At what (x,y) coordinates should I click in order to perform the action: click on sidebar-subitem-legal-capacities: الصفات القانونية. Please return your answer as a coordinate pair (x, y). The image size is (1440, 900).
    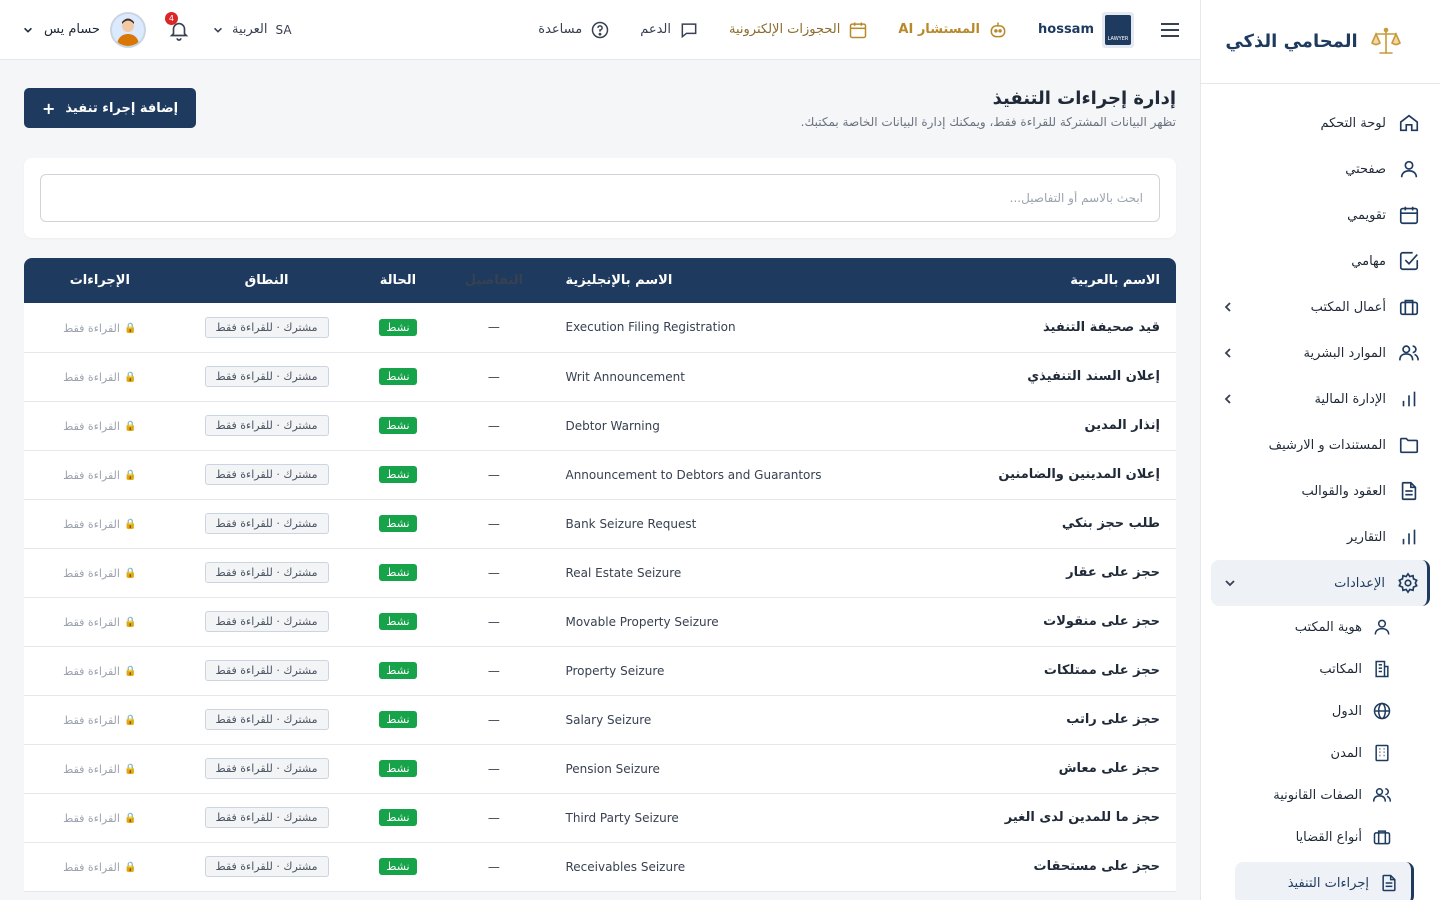
    Looking at the image, I should click on (1315, 795).